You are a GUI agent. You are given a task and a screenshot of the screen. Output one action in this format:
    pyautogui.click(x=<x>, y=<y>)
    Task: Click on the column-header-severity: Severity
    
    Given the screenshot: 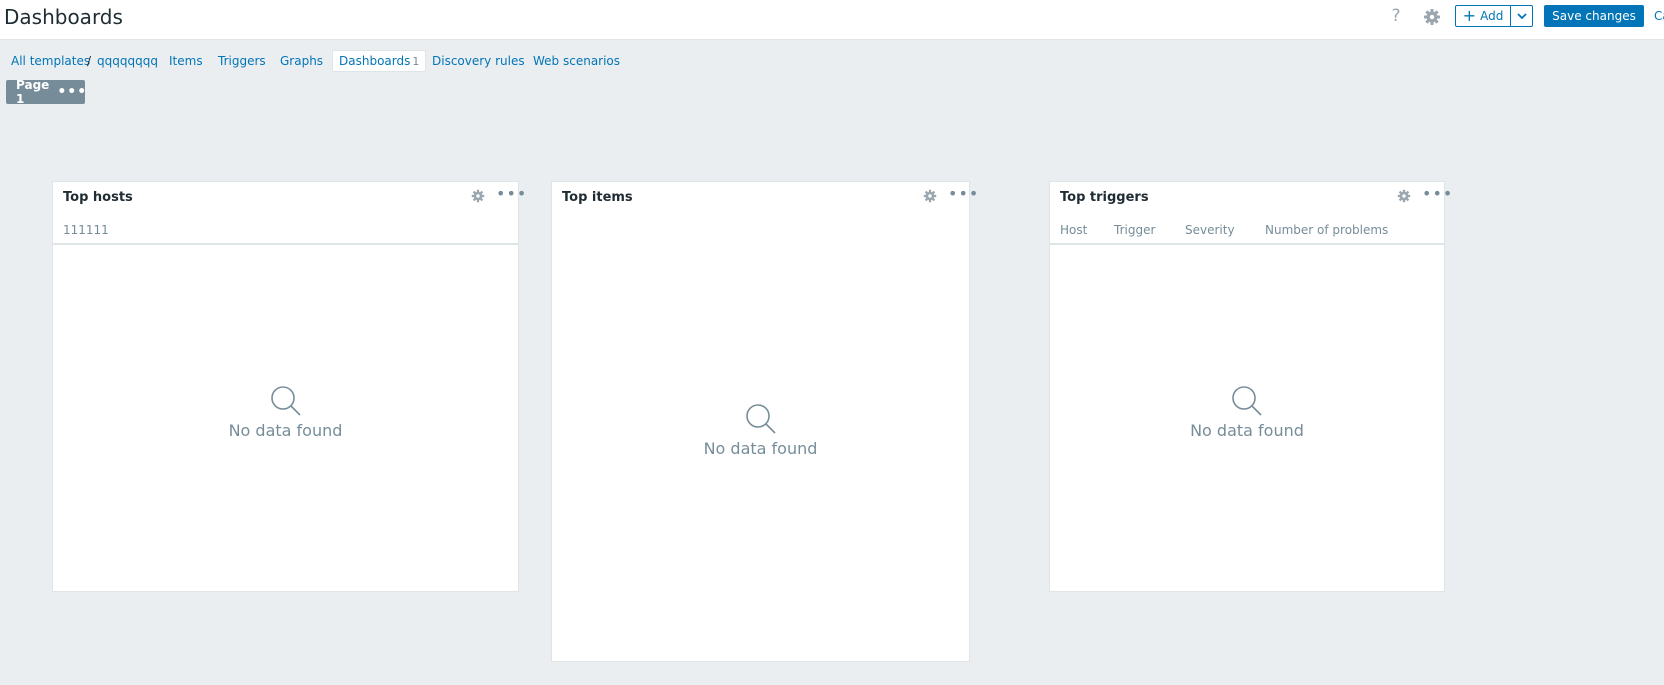 What is the action you would take?
    pyautogui.click(x=1210, y=230)
    